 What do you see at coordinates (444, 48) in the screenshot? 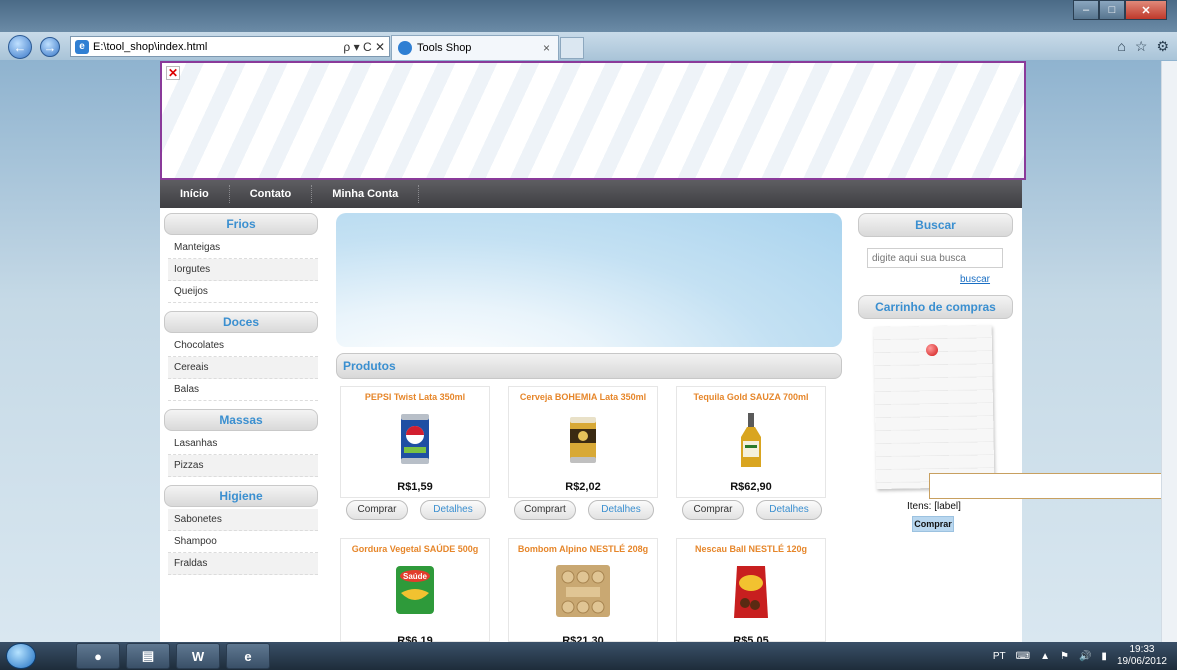
I see `tab-title: Tools Shop` at bounding box center [444, 48].